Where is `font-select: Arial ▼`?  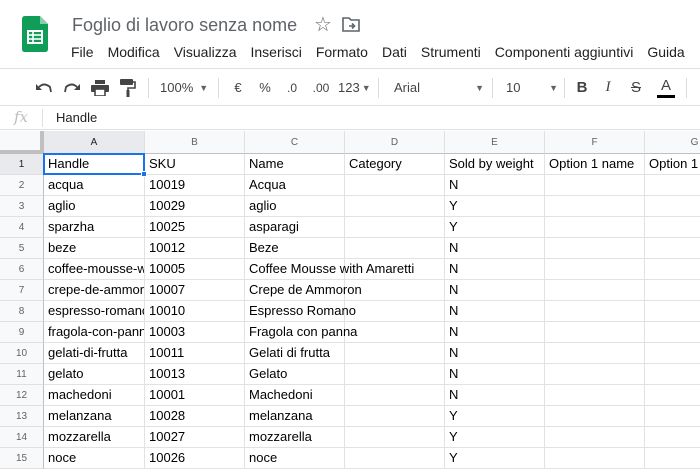
font-select: Arial ▼ is located at coordinates (439, 87).